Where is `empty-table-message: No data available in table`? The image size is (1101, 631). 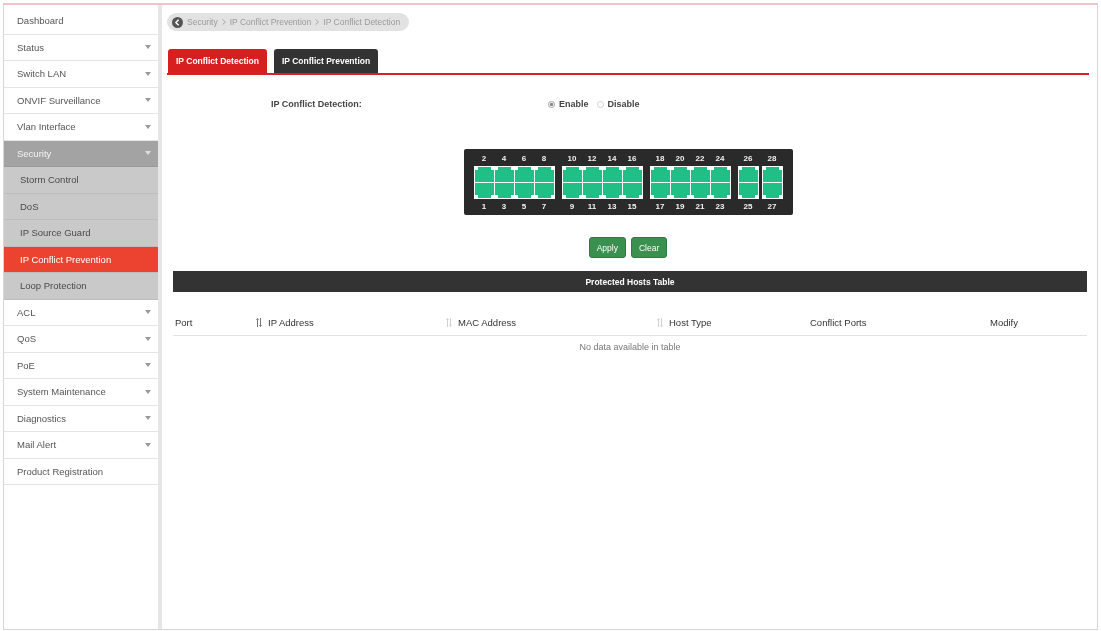
empty-table-message: No data available in table is located at coordinates (630, 347).